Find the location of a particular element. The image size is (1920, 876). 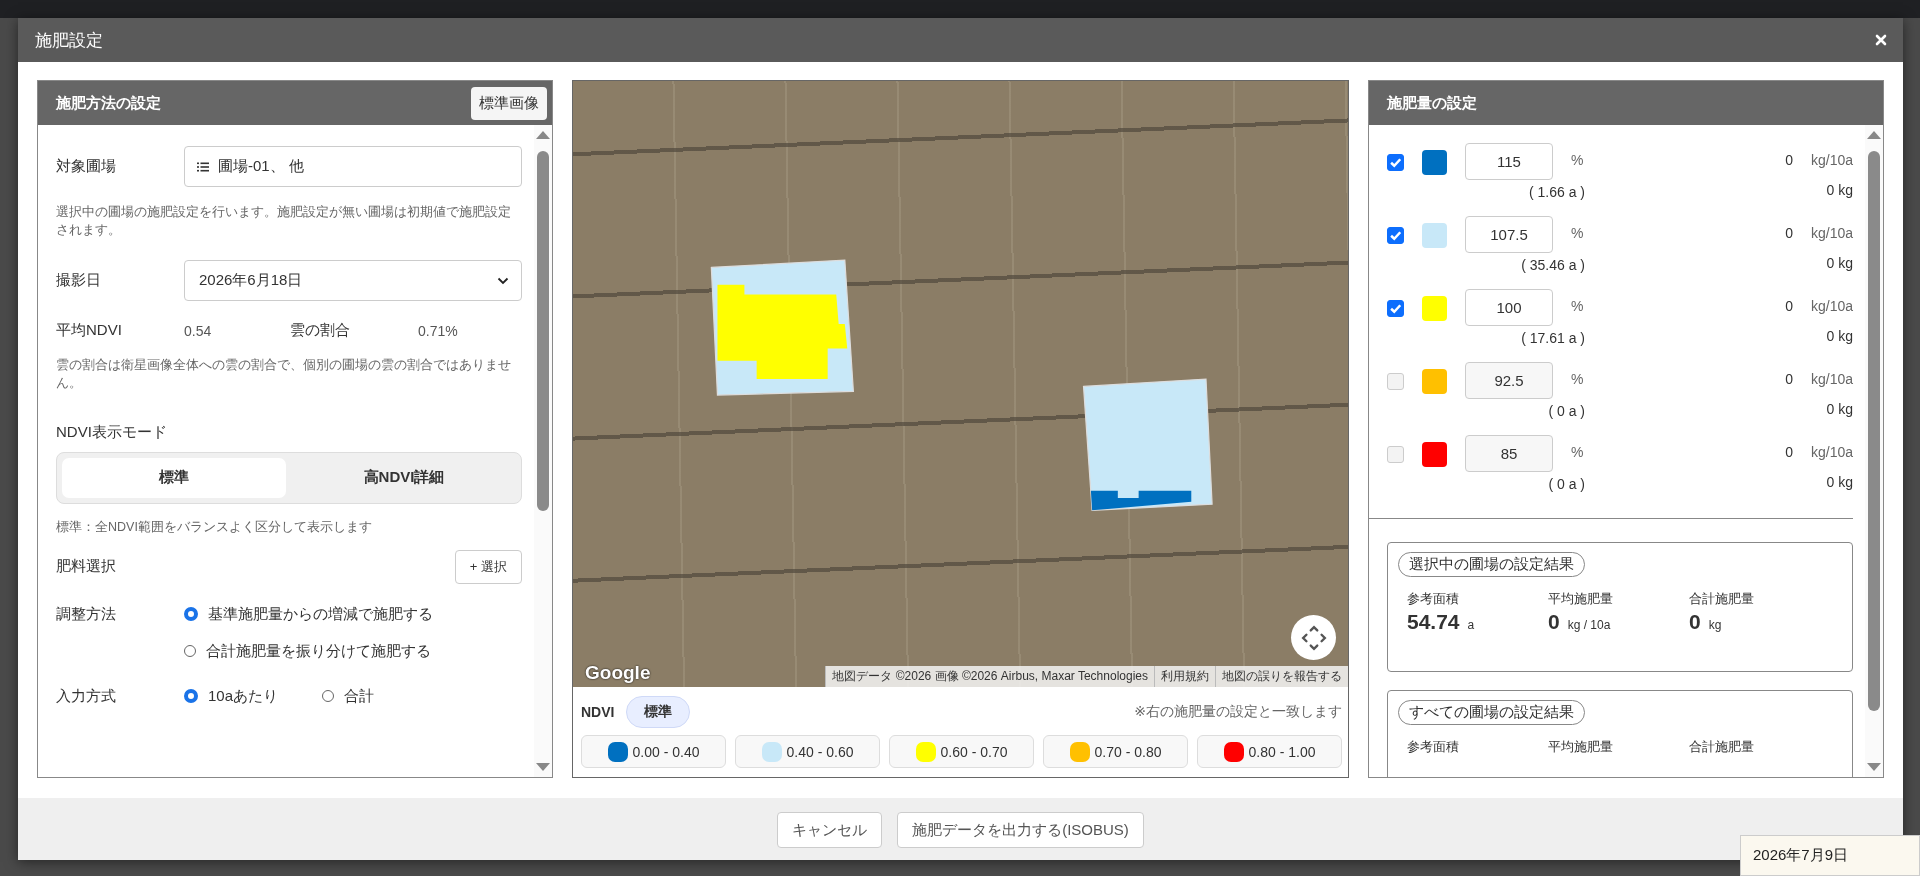

date-tooltip: 2026年7月9日 is located at coordinates (1830, 855).